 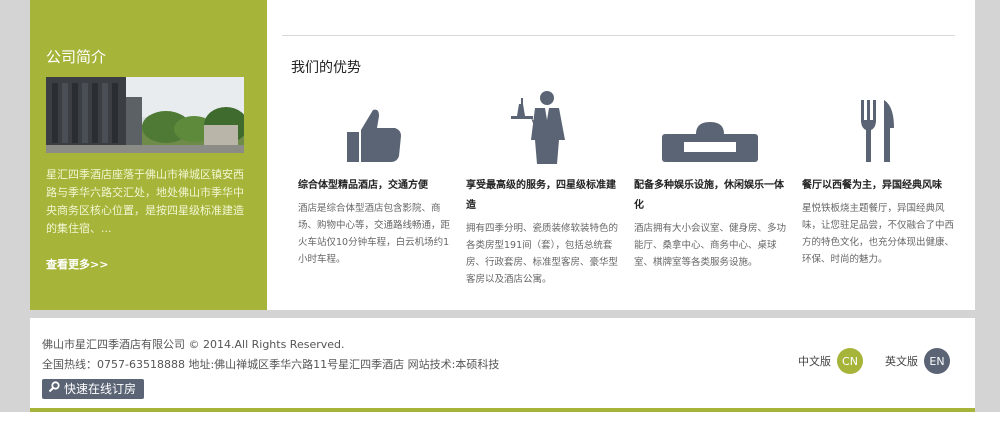 What do you see at coordinates (542, 127) in the screenshot?
I see `waiter-icon` at bounding box center [542, 127].